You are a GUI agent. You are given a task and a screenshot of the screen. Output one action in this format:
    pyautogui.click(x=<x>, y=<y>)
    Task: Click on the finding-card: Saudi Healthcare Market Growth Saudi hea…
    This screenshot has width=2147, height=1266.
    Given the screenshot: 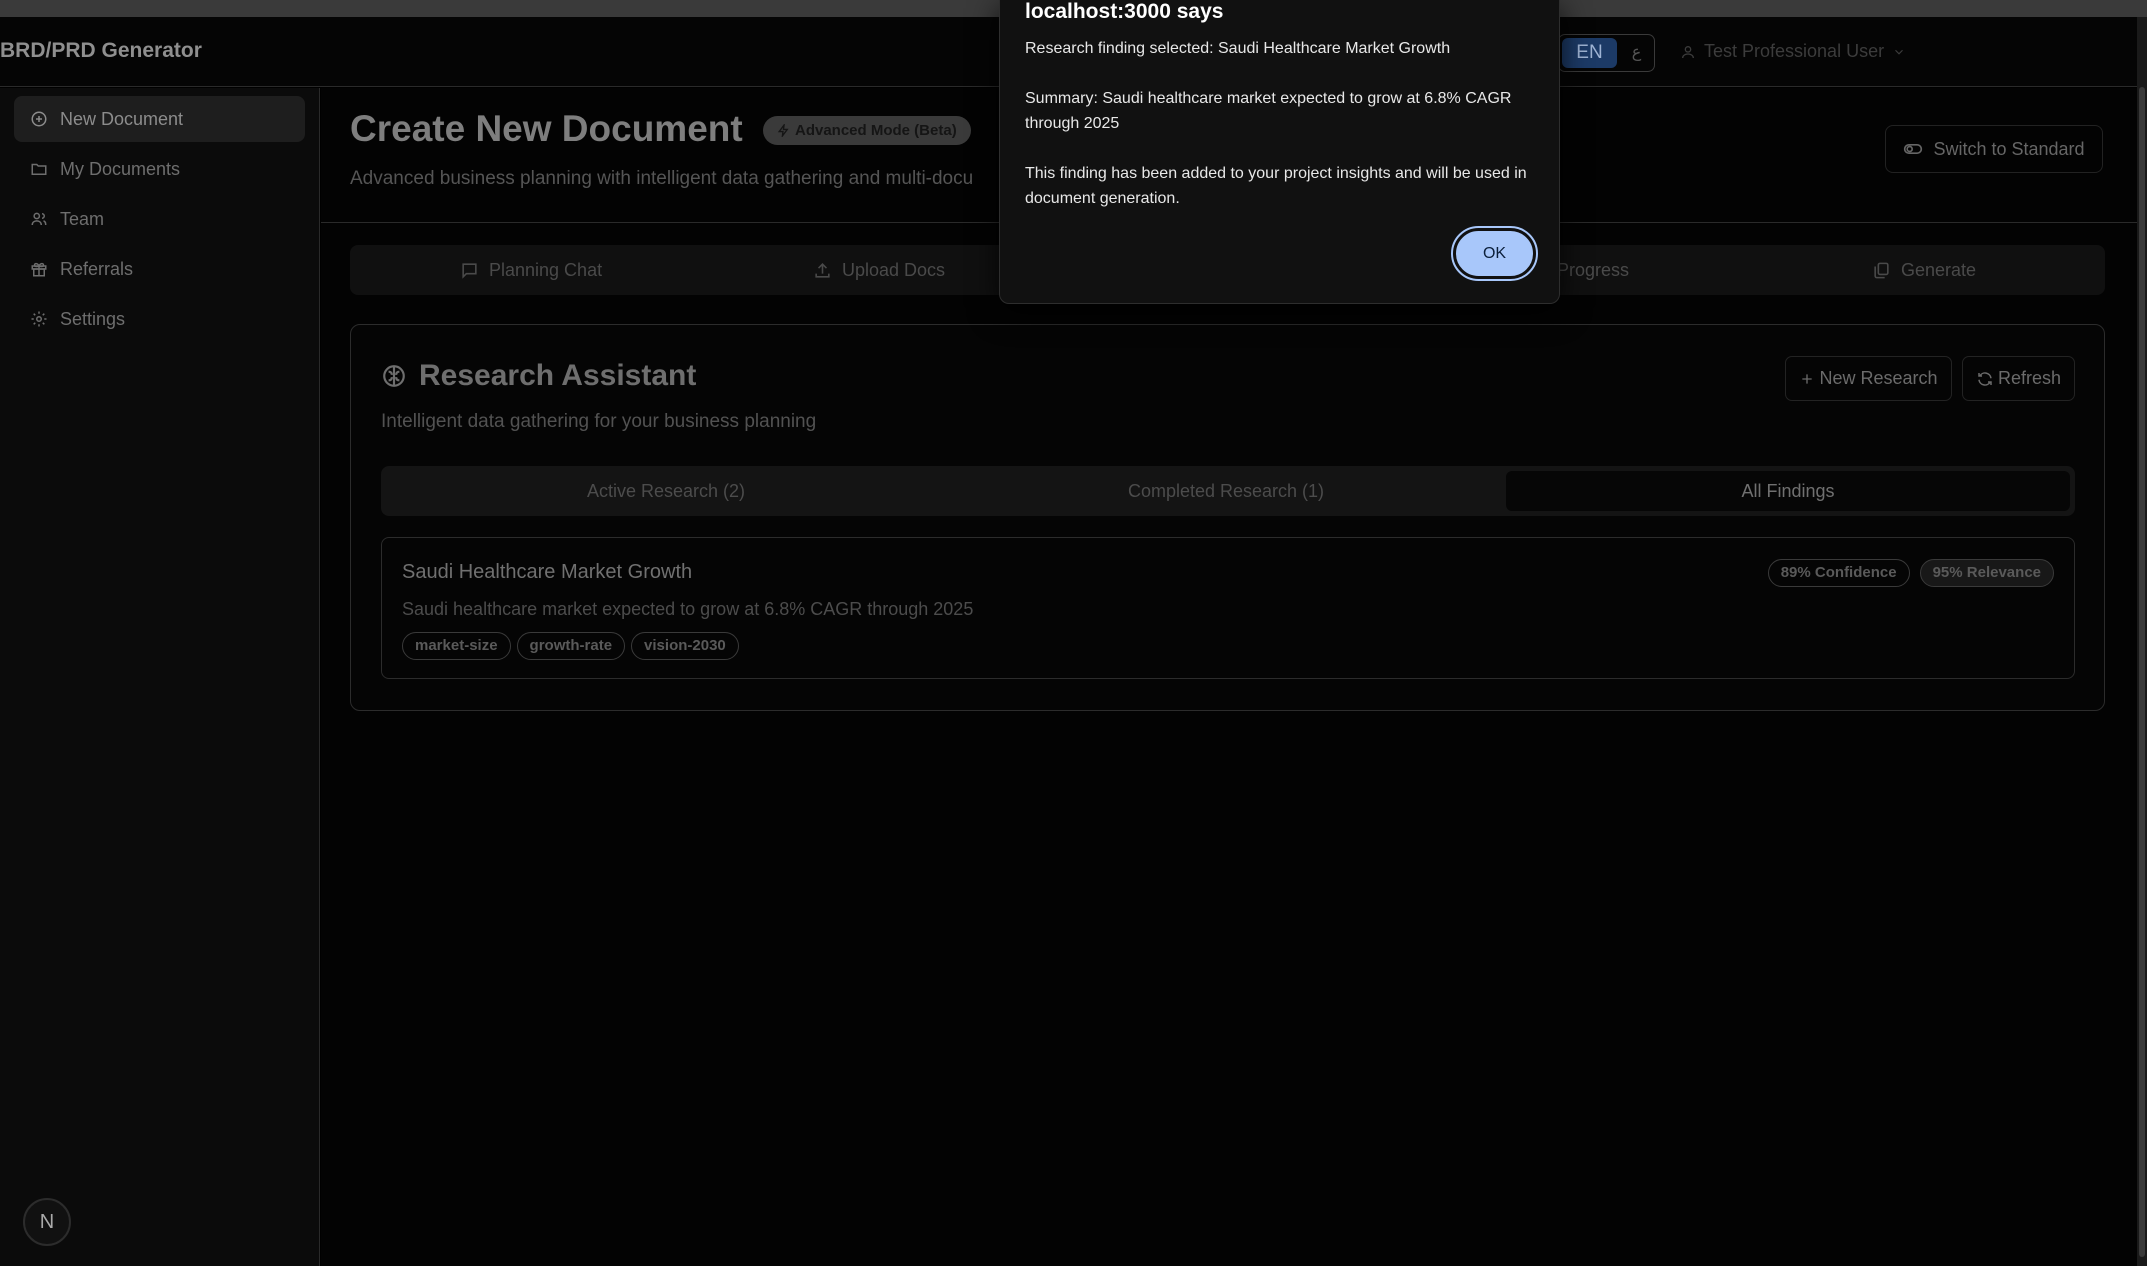 What is the action you would take?
    pyautogui.click(x=1228, y=608)
    